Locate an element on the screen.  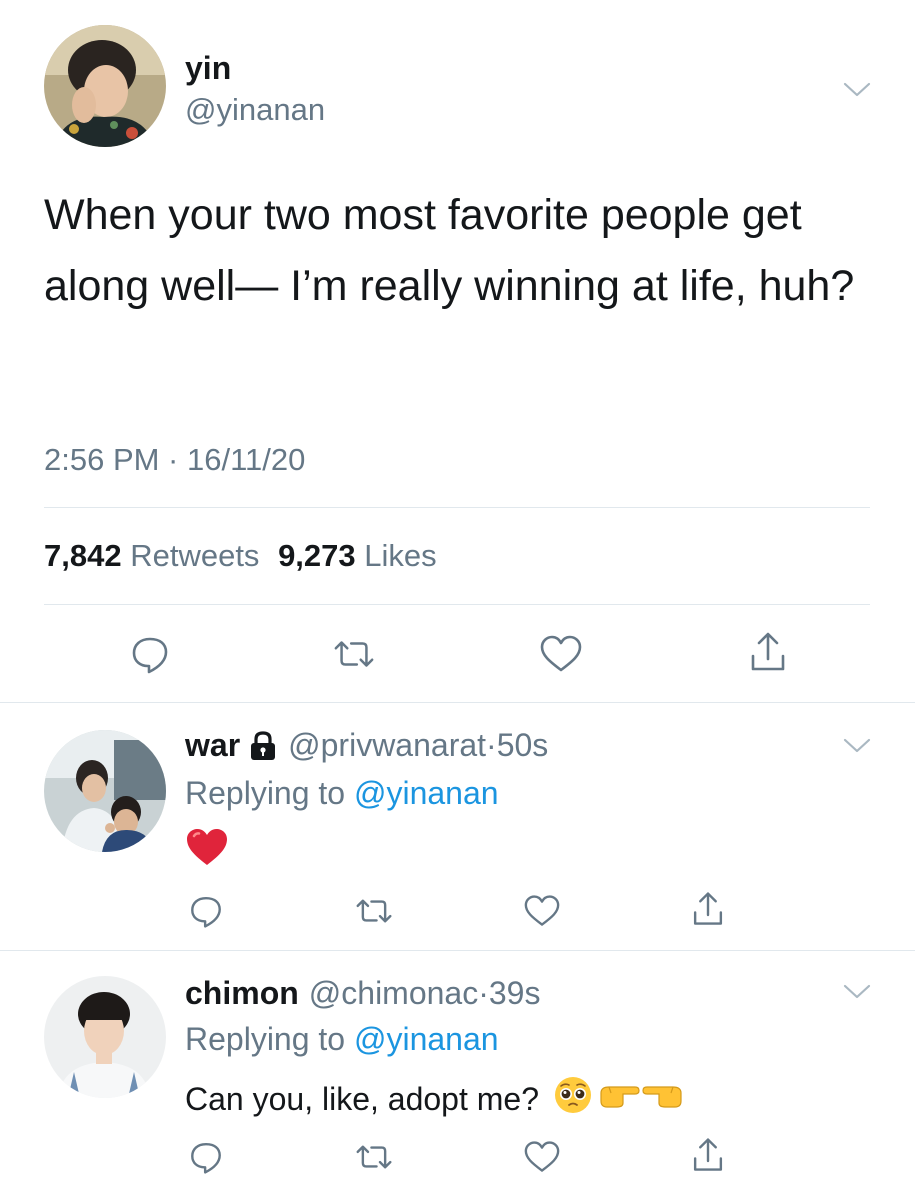
reply-header: war @privwanarat·50s is located at coordinates (366, 745).